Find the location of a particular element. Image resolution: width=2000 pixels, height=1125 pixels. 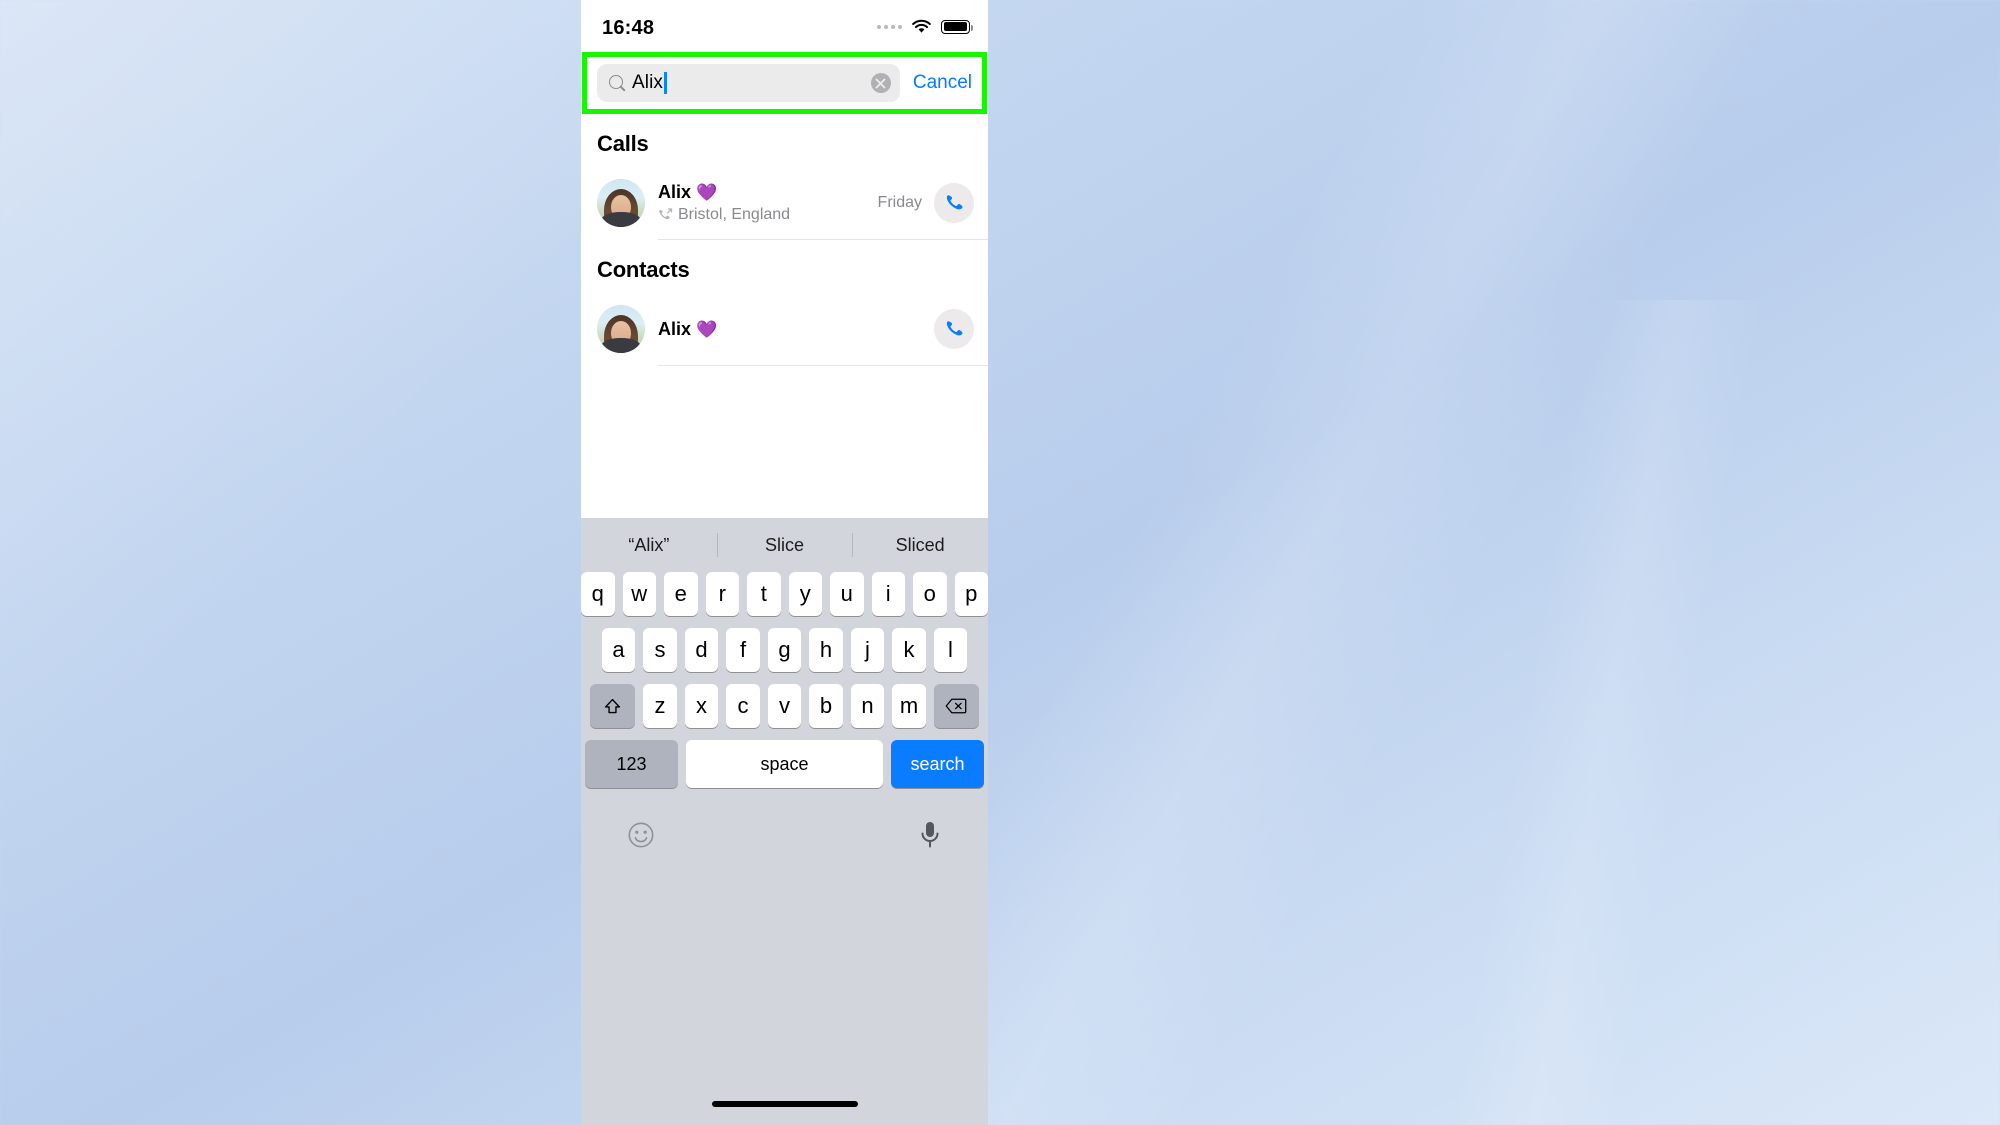

key-h: h is located at coordinates (826, 650).